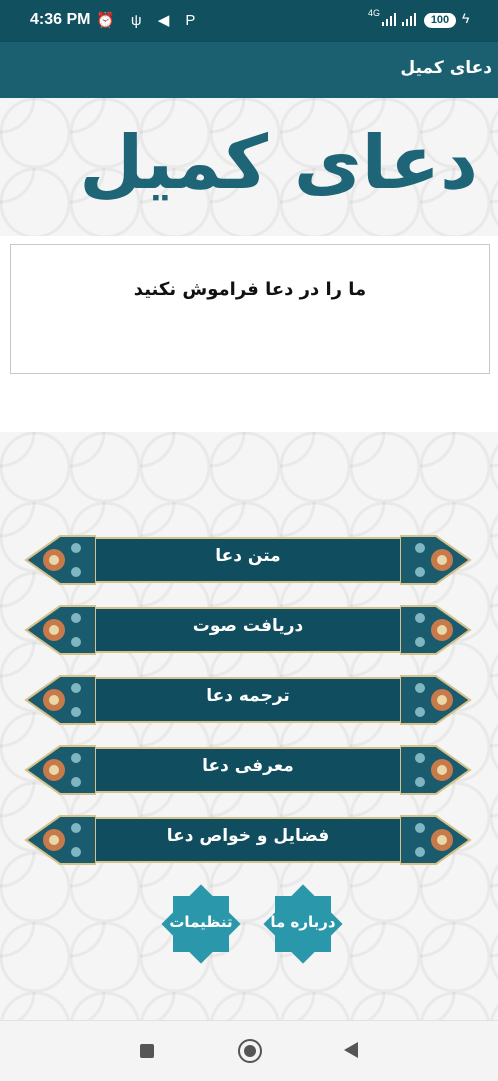 The height and width of the screenshot is (1081, 498). Describe the element at coordinates (250, 289) in the screenshot. I see `notice-text: ما را در دعا فراموش نکنید` at that location.